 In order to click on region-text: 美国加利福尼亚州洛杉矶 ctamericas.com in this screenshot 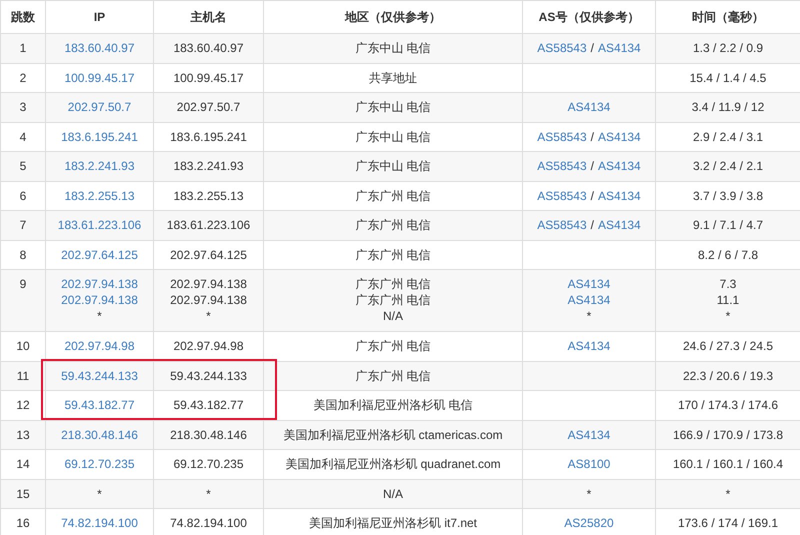, I will do `click(393, 434)`.